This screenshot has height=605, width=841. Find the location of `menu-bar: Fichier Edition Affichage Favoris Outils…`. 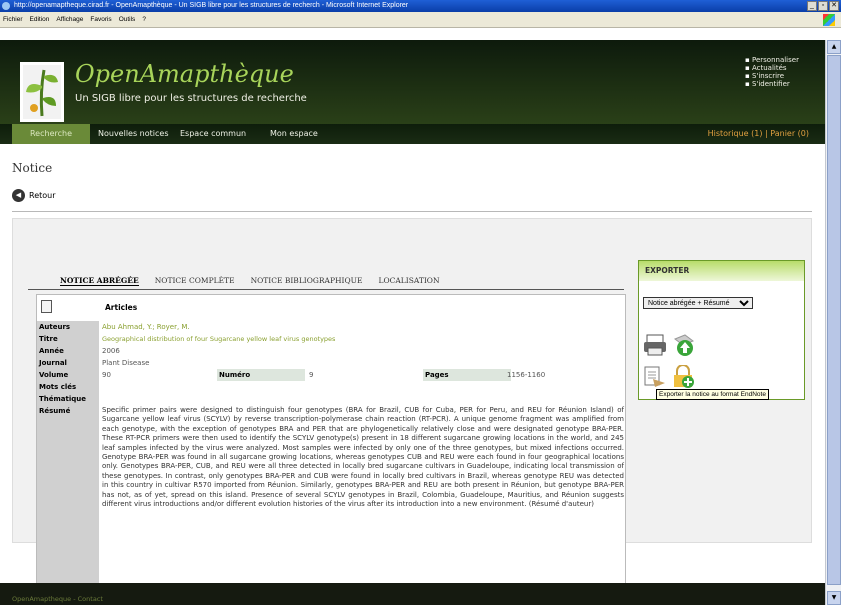

menu-bar: Fichier Edition Affichage Favoris Outils… is located at coordinates (420, 20).